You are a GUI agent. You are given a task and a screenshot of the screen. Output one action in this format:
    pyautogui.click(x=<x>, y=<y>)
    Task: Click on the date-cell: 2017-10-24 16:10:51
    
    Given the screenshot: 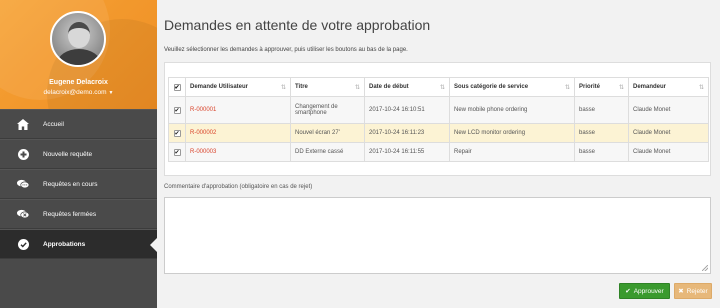 What is the action you would take?
    pyautogui.click(x=407, y=110)
    